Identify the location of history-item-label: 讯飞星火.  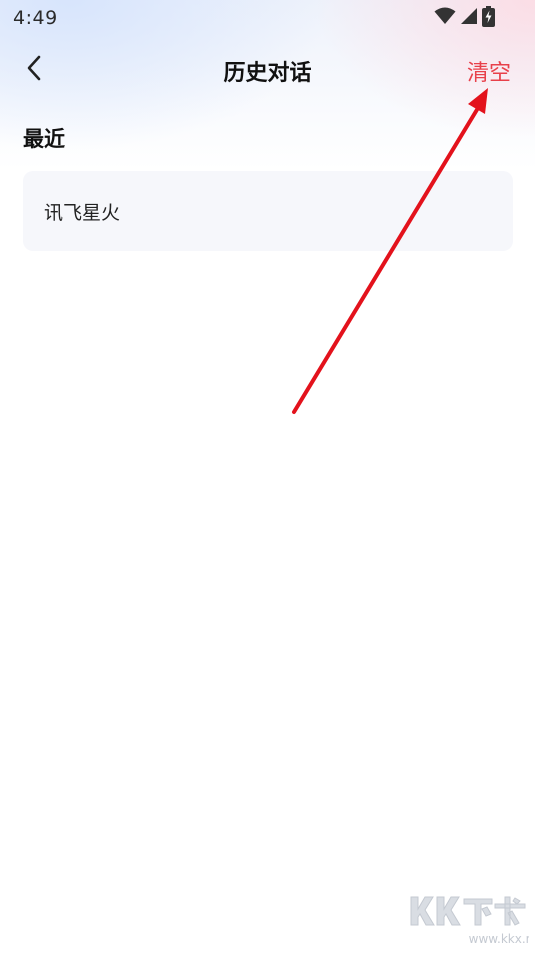
(82, 212).